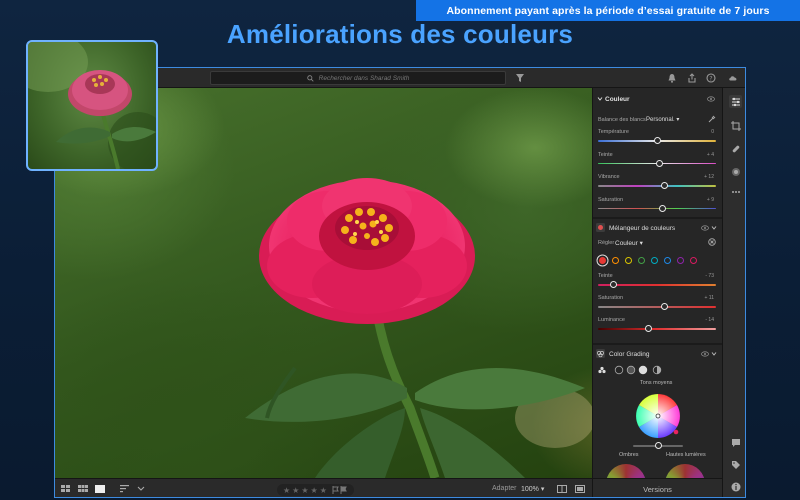  What do you see at coordinates (611, 320) in the screenshot?
I see `slider-label: Luminance` at bounding box center [611, 320].